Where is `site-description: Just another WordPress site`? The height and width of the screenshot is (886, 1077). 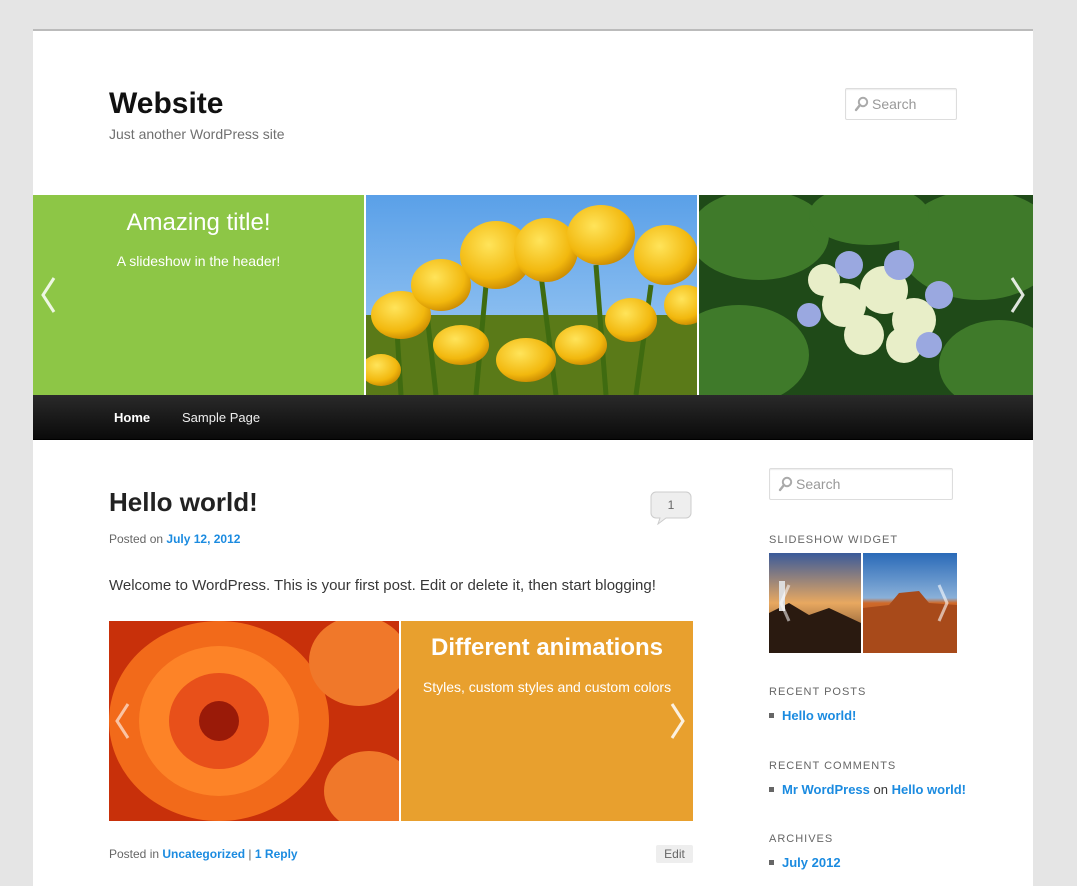
site-description: Just another WordPress site is located at coordinates (197, 134).